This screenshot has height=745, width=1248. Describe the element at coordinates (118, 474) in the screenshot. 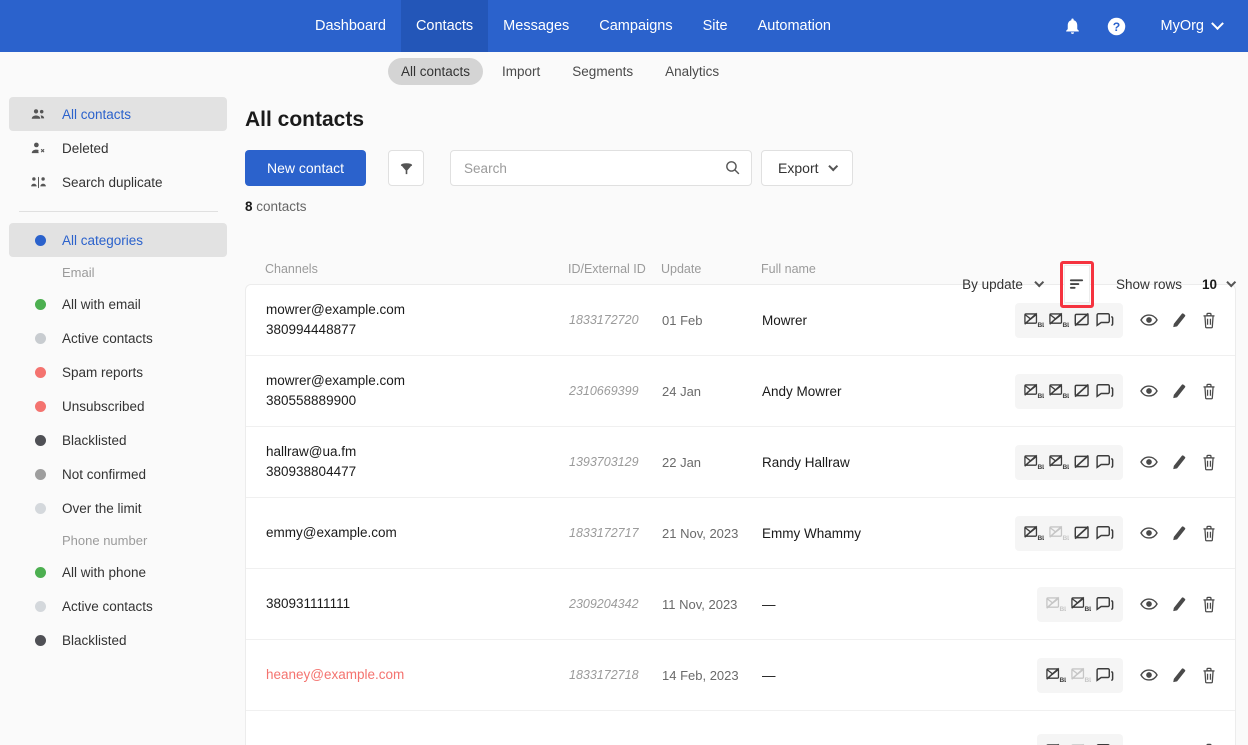

I see `sidebar-item-not-confirmed: Not confirmed` at that location.